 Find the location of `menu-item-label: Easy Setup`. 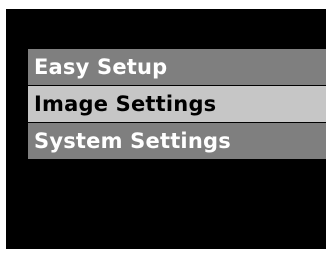

menu-item-label: Easy Setup is located at coordinates (101, 67).